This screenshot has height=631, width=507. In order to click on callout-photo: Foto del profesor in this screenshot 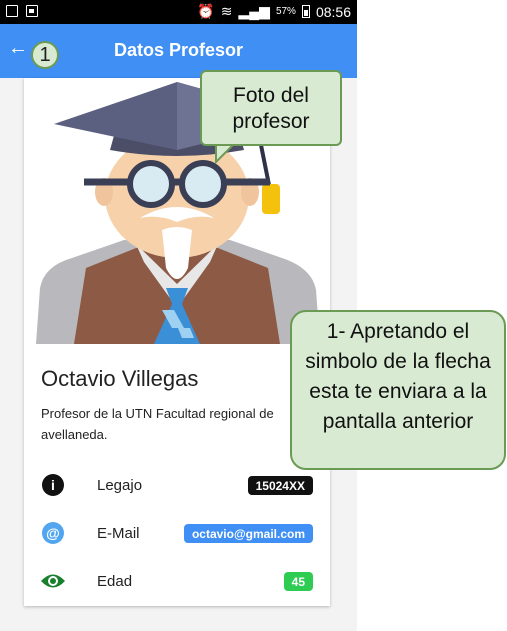, I will do `click(271, 108)`.